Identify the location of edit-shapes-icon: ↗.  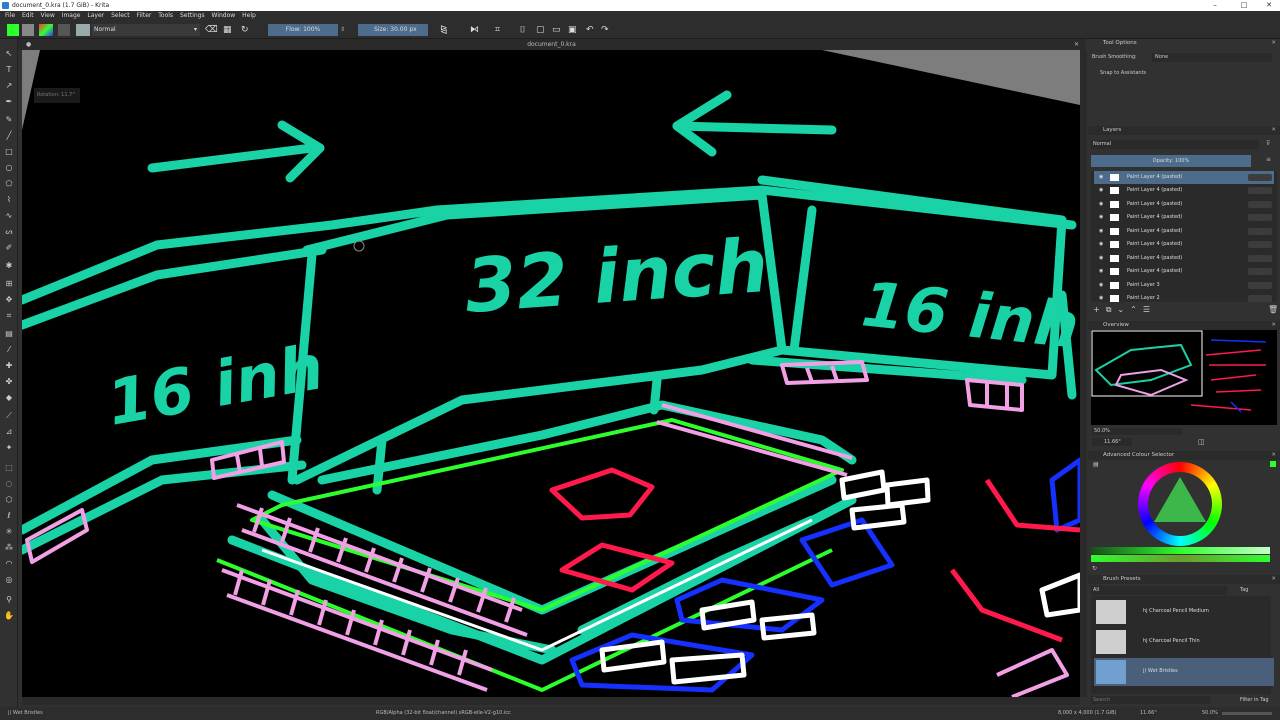
(9, 86).